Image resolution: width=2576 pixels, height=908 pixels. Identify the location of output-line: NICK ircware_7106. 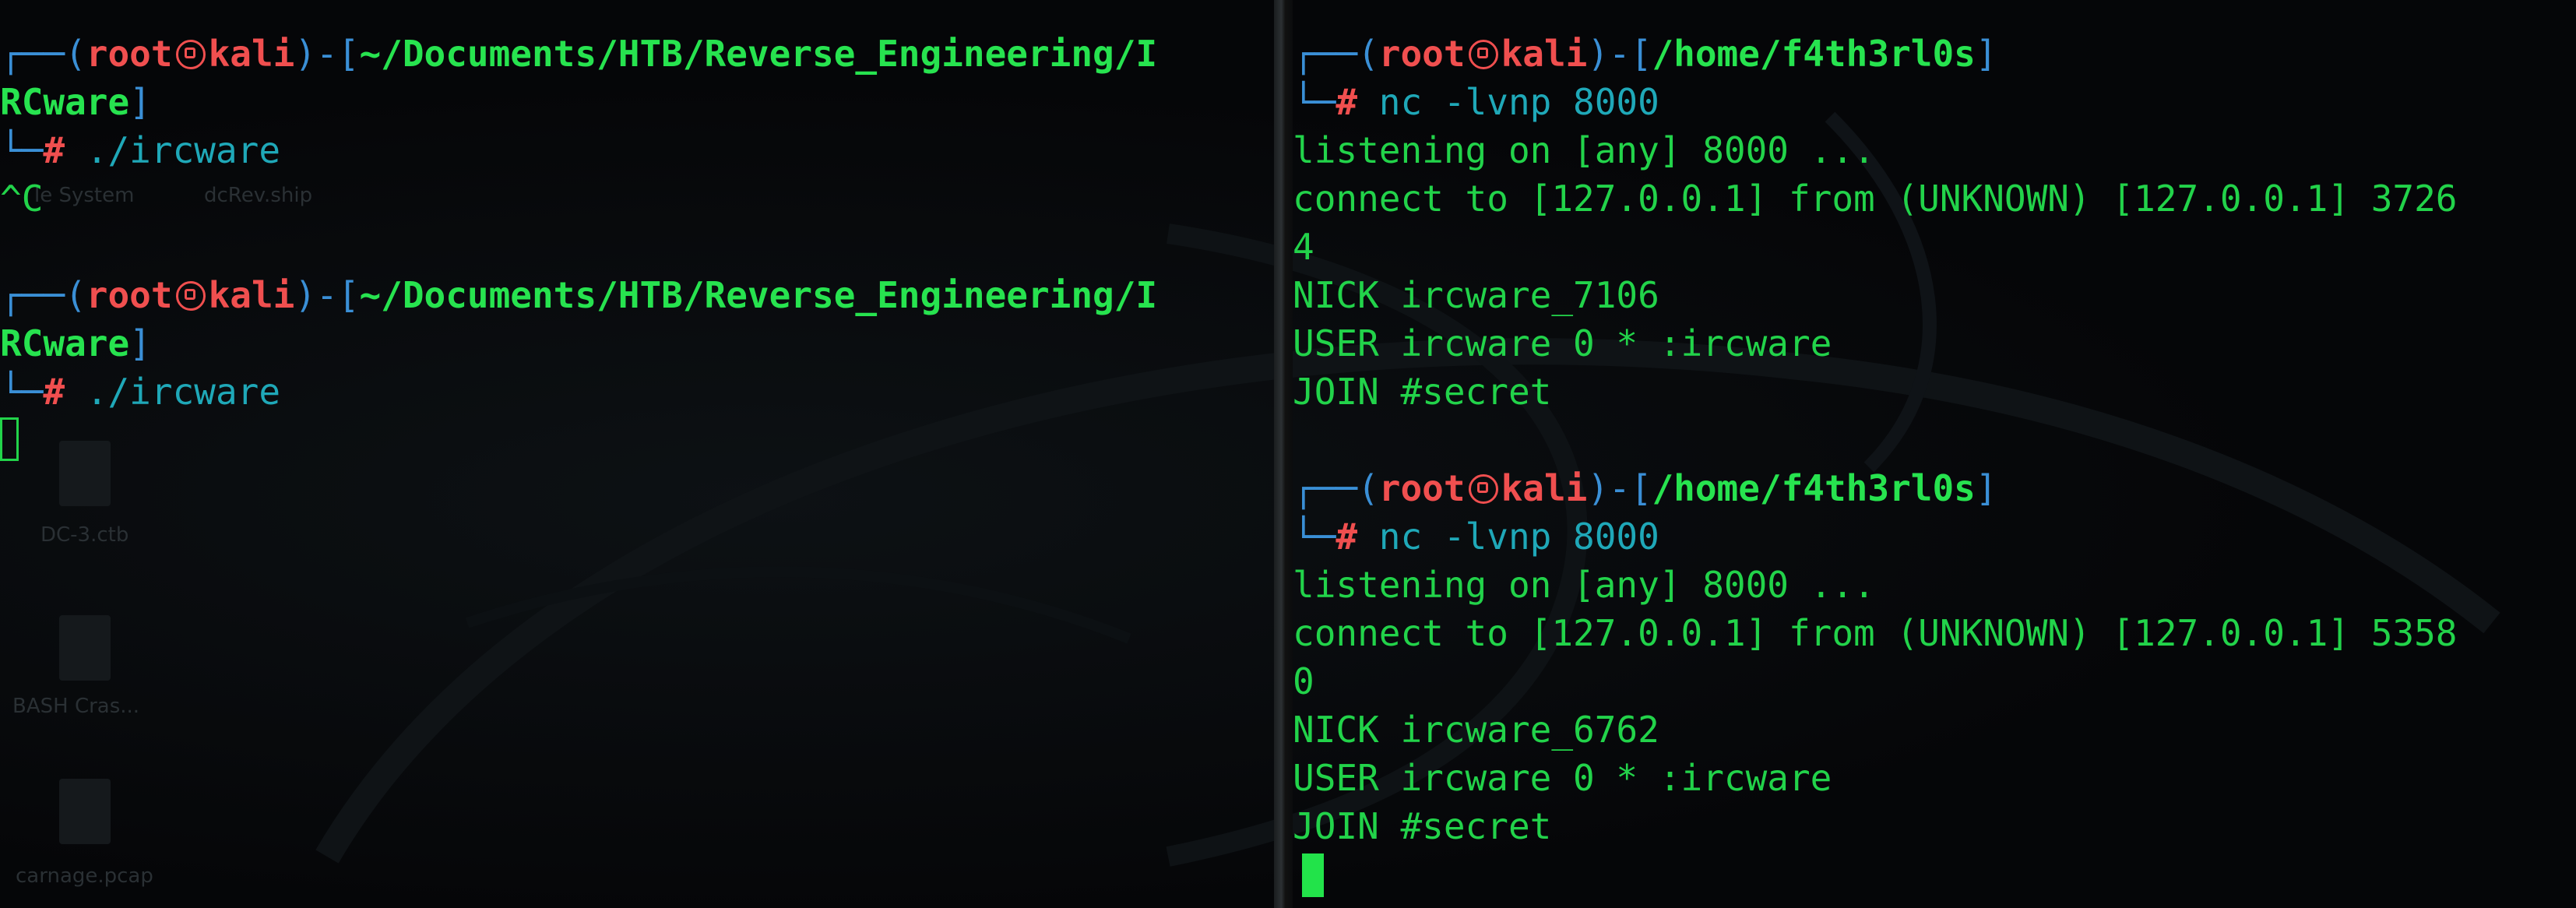
(1476, 295).